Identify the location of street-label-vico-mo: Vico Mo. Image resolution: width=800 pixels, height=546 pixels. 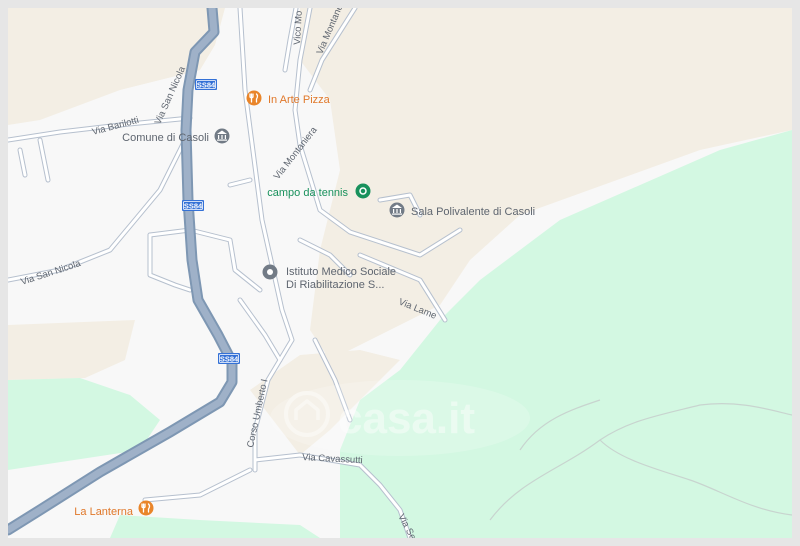
(298, 27).